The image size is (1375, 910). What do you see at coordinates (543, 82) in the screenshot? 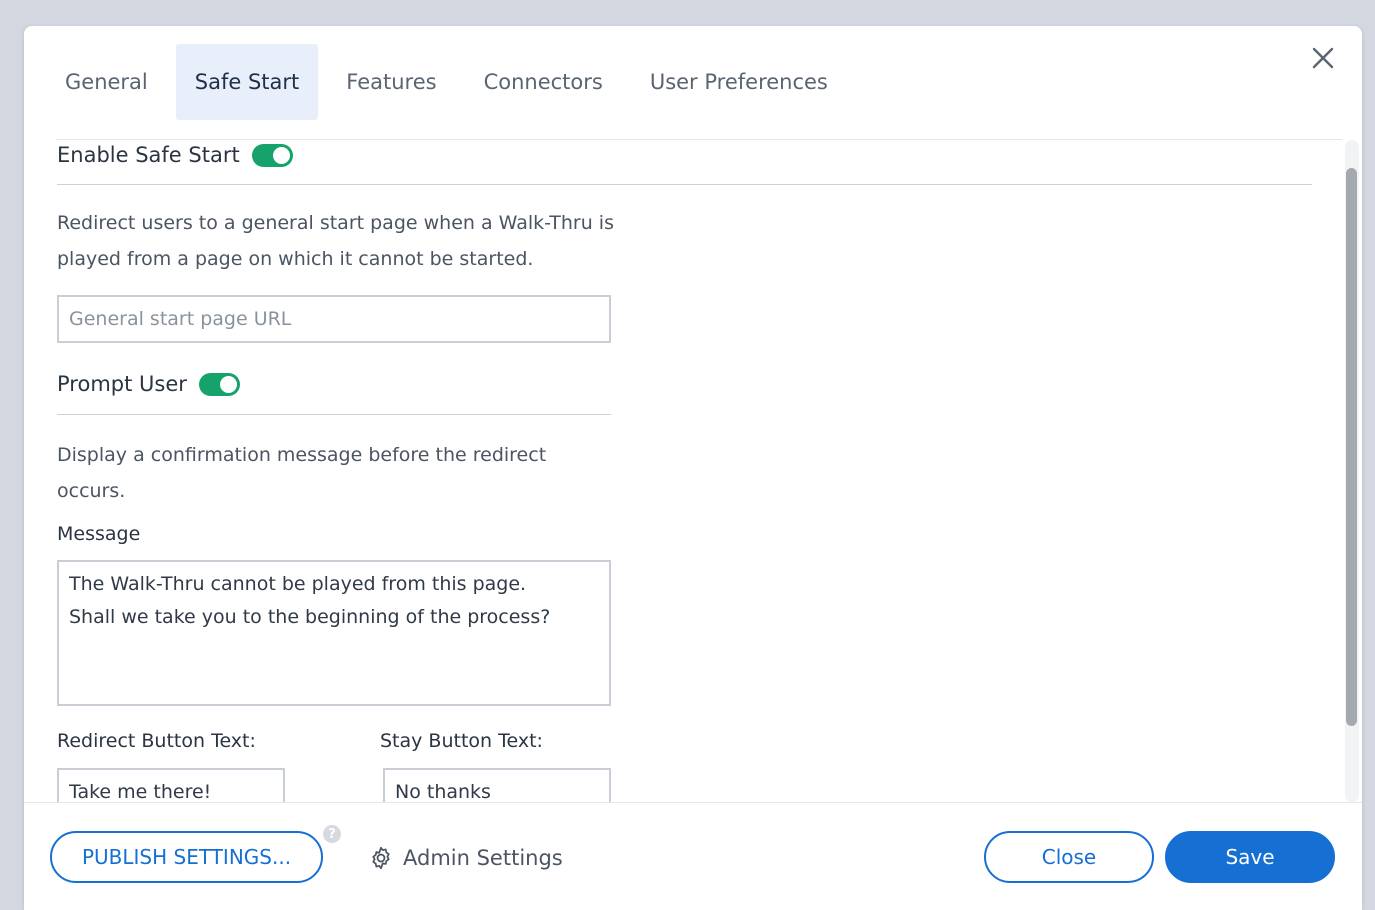
I see `tab-connectors: Connectors` at bounding box center [543, 82].